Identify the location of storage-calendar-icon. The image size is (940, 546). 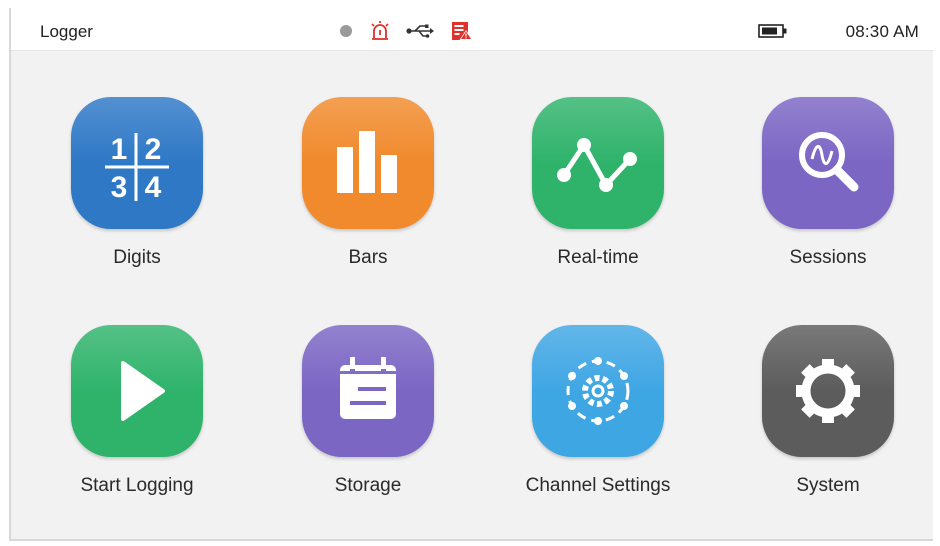
(368, 391).